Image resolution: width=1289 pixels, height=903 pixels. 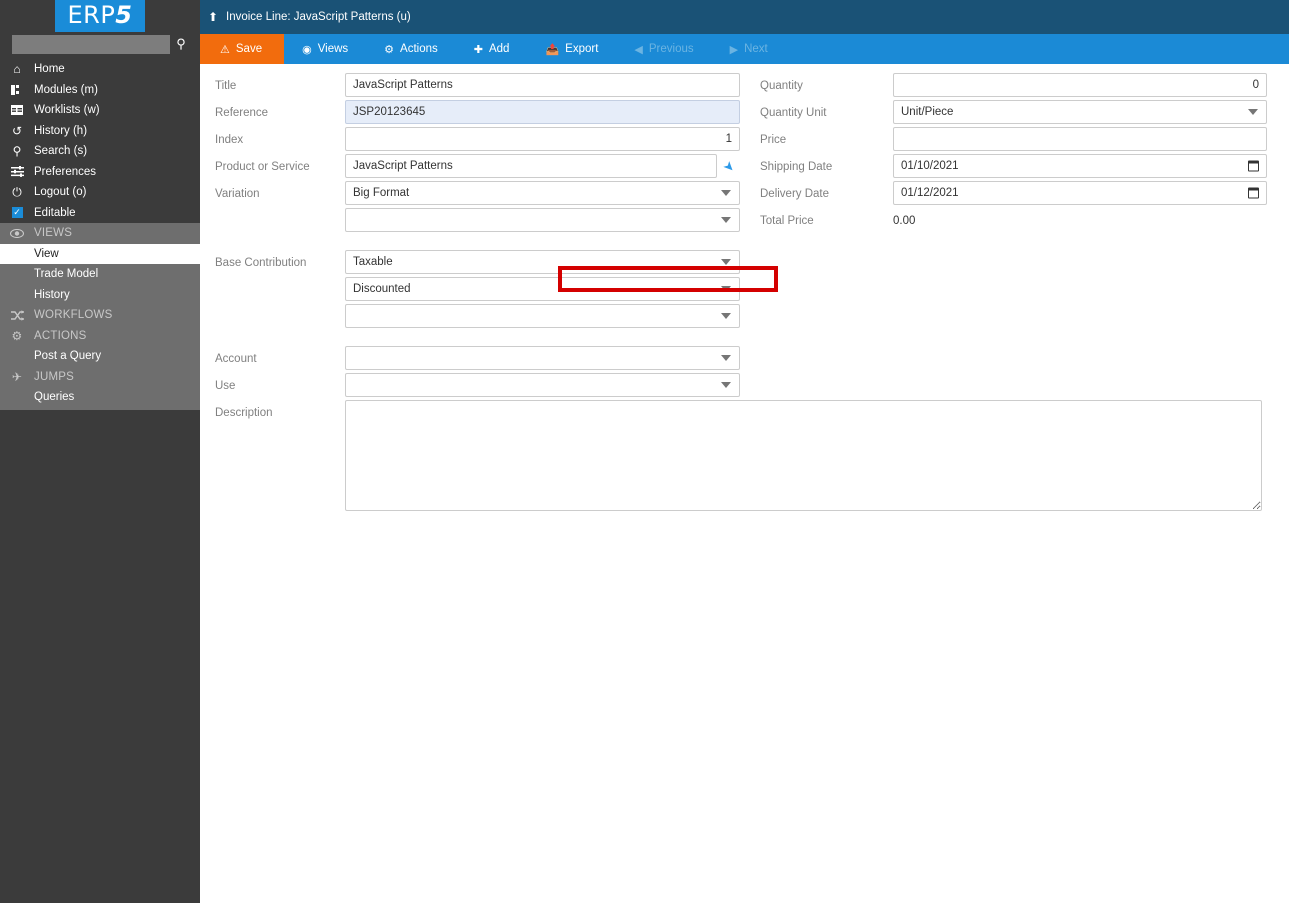 What do you see at coordinates (100, 213) in the screenshot?
I see `sidebar-item-editable: ✓ Editable` at bounding box center [100, 213].